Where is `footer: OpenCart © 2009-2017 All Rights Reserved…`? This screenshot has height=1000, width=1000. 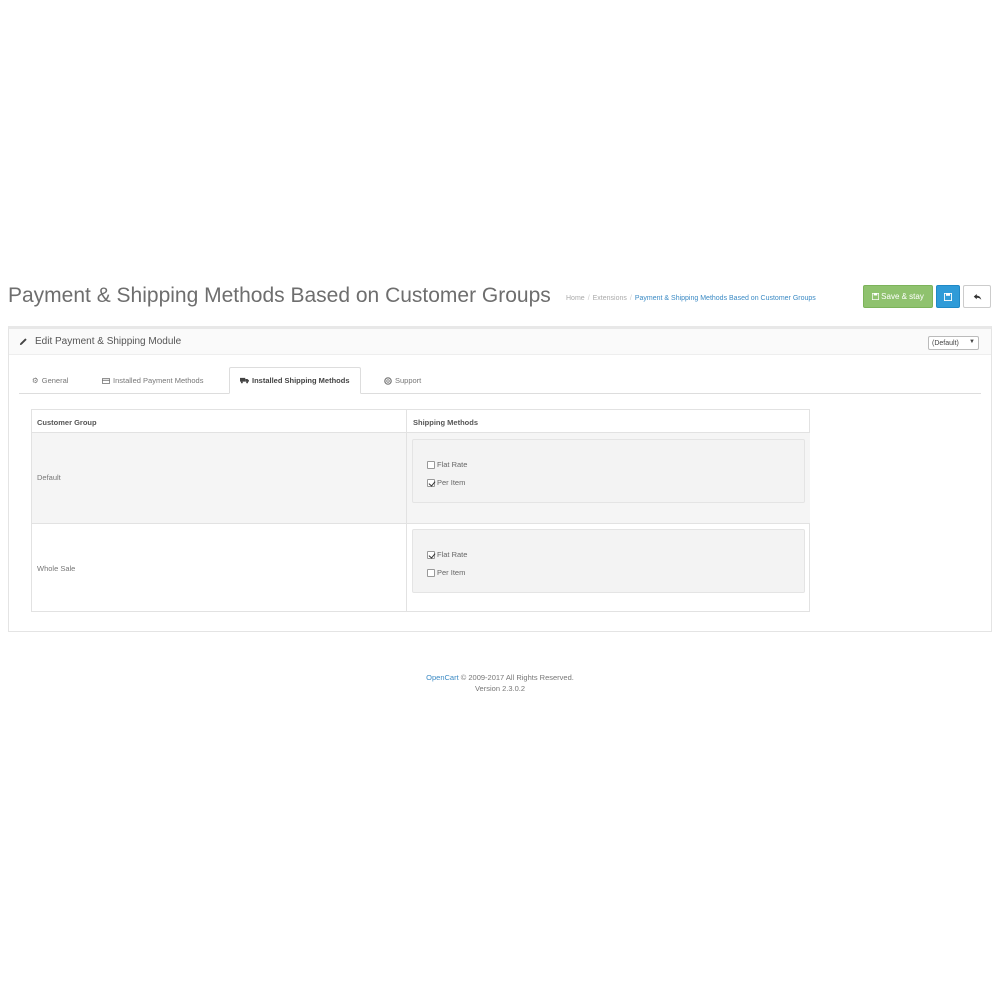
footer: OpenCart © 2009-2017 All Rights Reserved… is located at coordinates (500, 683).